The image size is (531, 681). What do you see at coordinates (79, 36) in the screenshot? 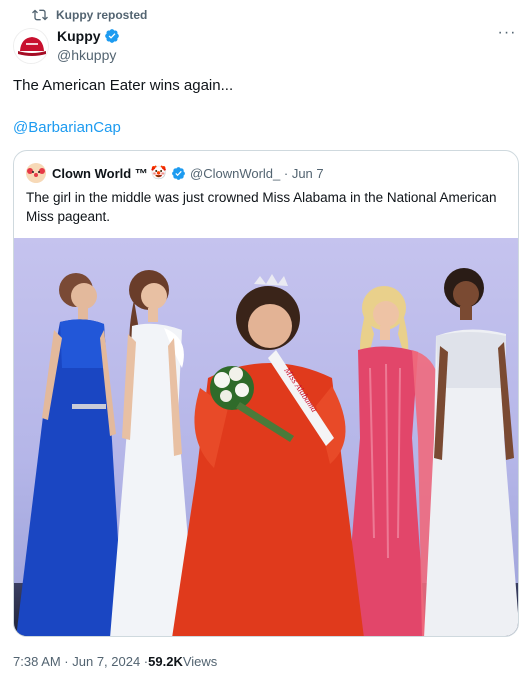
I see `author-name: Kuppy` at bounding box center [79, 36].